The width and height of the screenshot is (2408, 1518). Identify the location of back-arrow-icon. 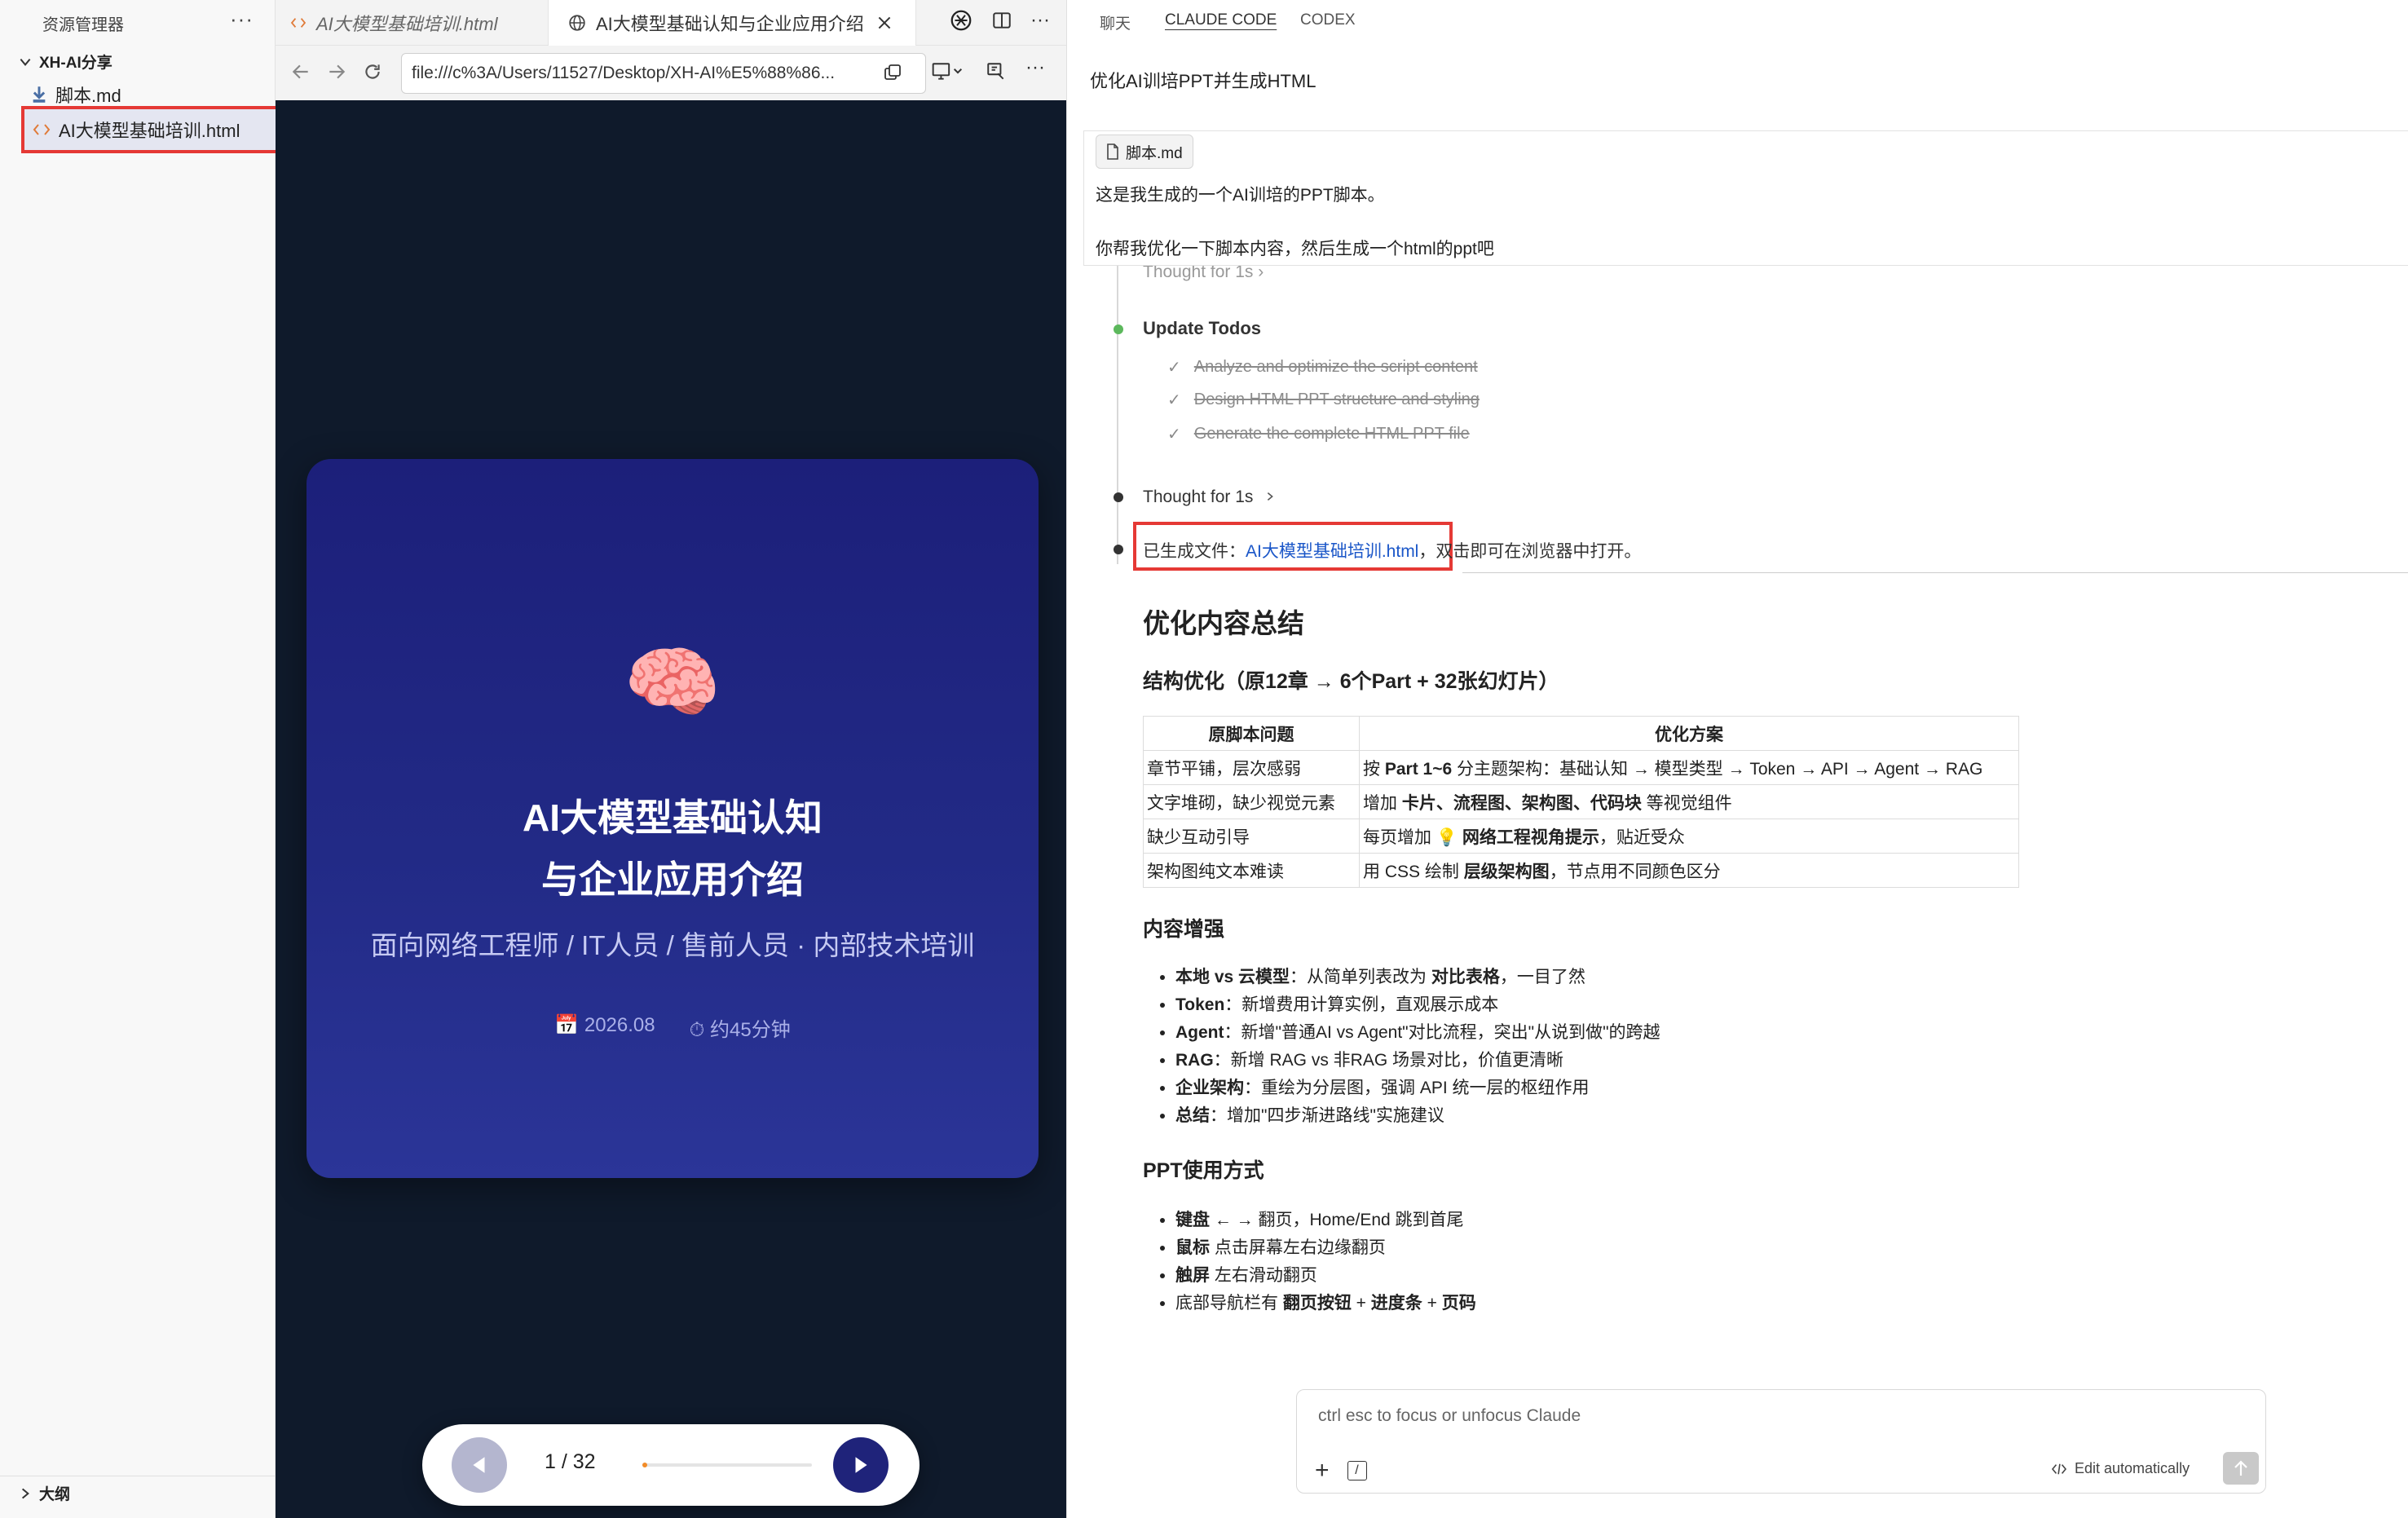
(300, 71).